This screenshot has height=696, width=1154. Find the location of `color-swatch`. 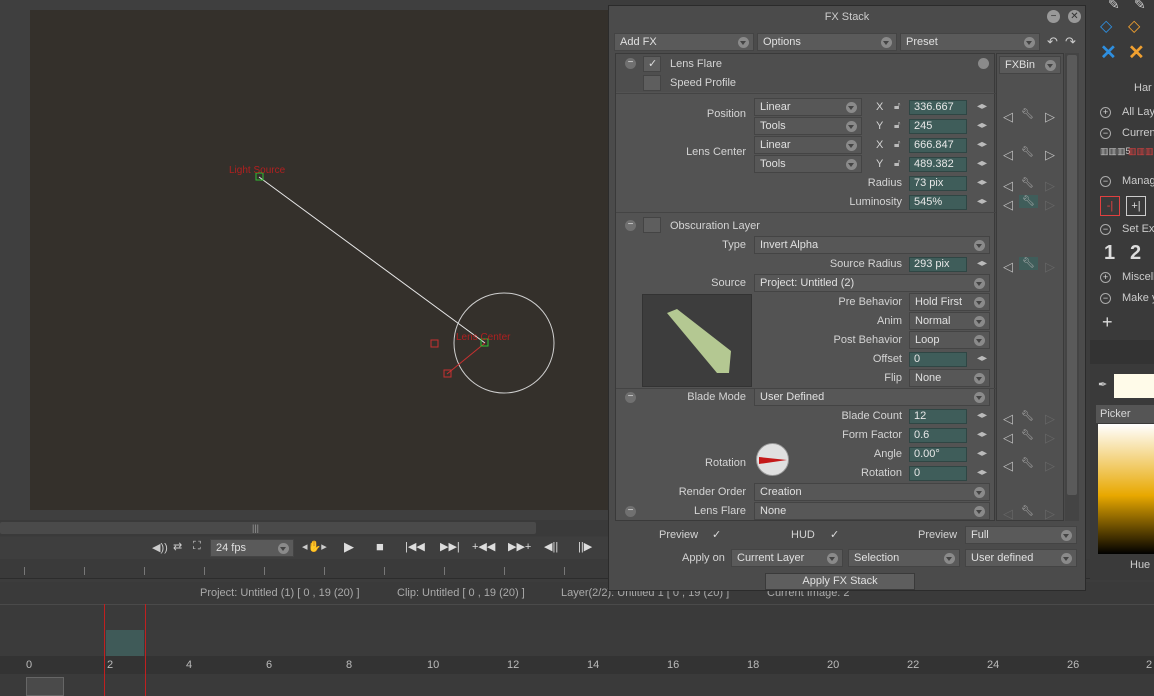

color-swatch is located at coordinates (1134, 386).